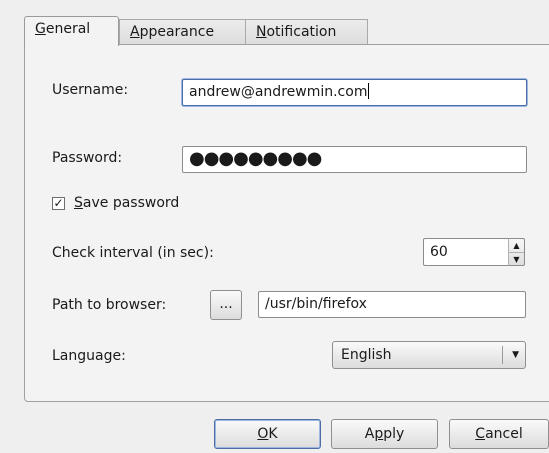  Describe the element at coordinates (354, 159) in the screenshot. I see `password-input: ●●●●●●●●●` at that location.